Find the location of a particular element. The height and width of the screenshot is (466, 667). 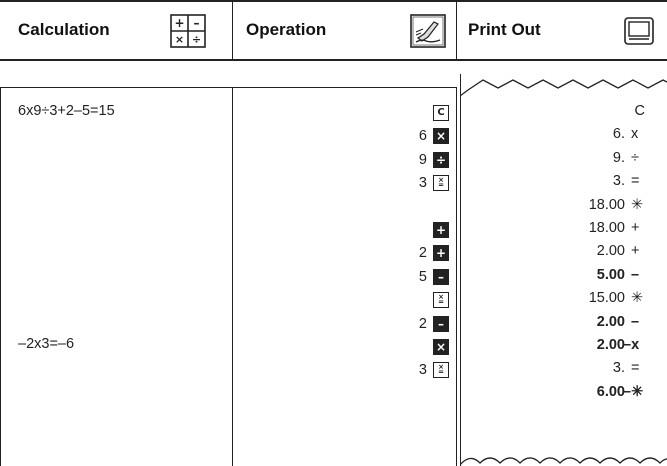

operation-step: 2 + is located at coordinates (434, 253).